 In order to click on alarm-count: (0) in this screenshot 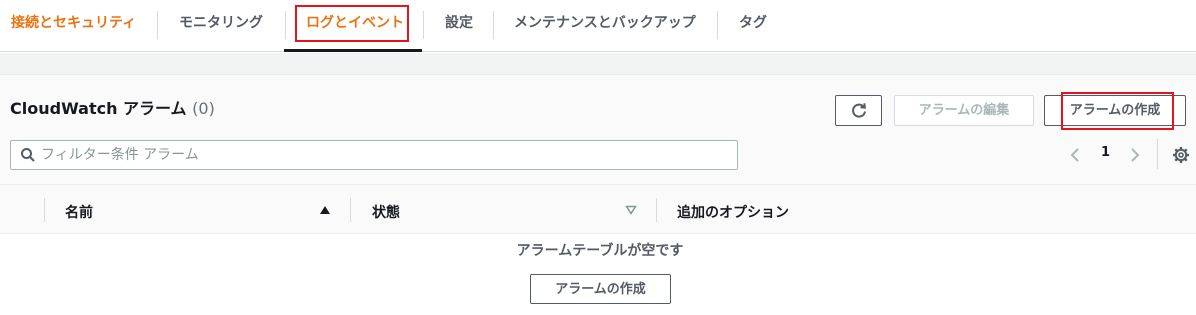, I will do `click(203, 108)`.